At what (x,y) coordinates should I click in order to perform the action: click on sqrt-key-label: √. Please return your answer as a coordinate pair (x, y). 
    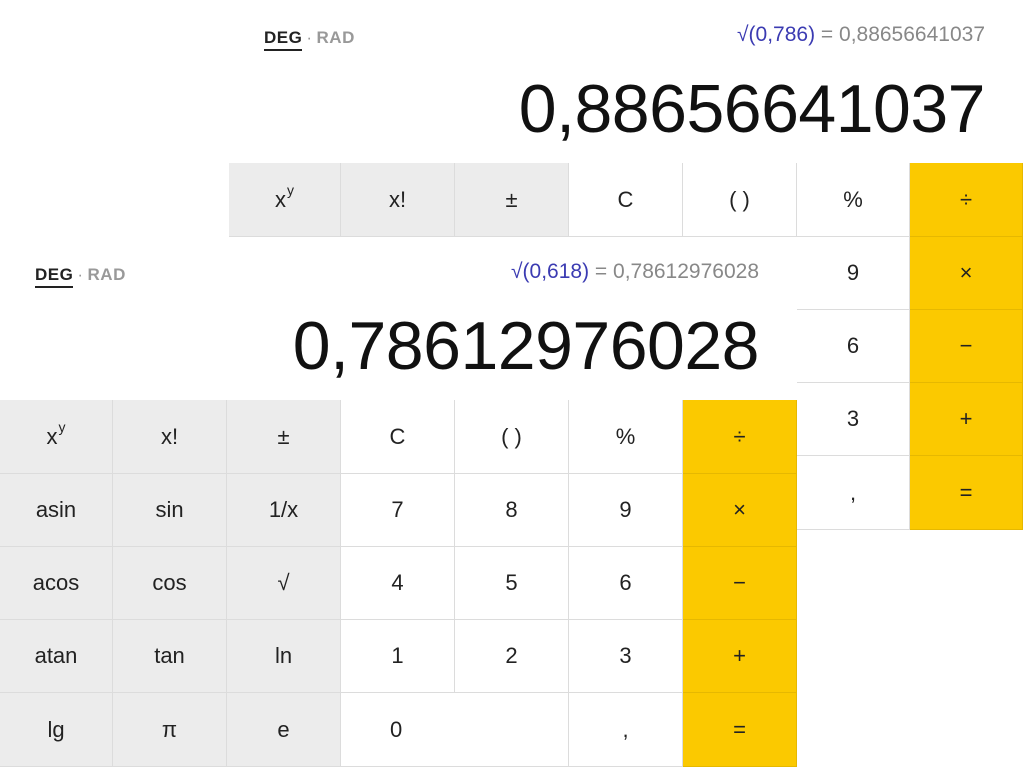
    Looking at the image, I should click on (283, 582).